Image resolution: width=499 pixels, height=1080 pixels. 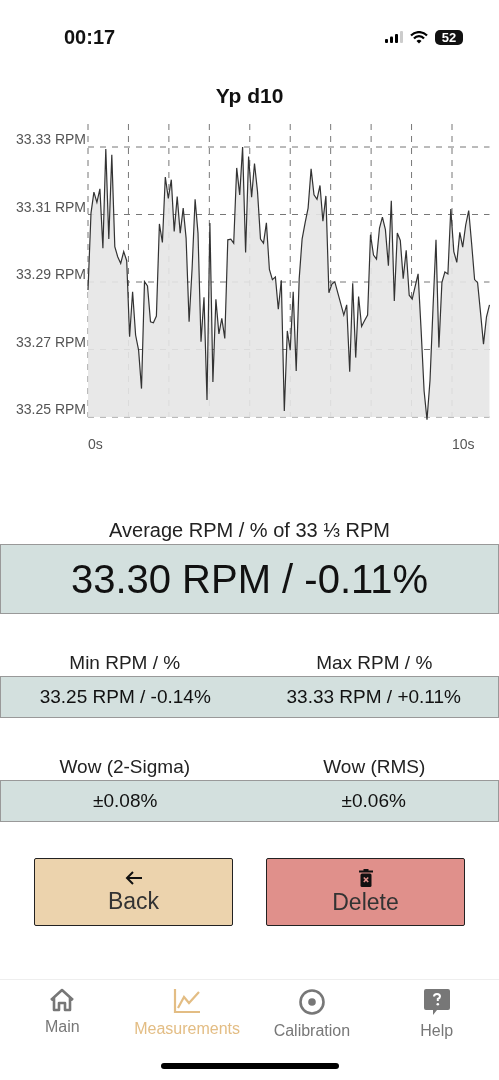 What do you see at coordinates (374, 767) in the screenshot?
I see `wow-label: Wow (RMS)` at bounding box center [374, 767].